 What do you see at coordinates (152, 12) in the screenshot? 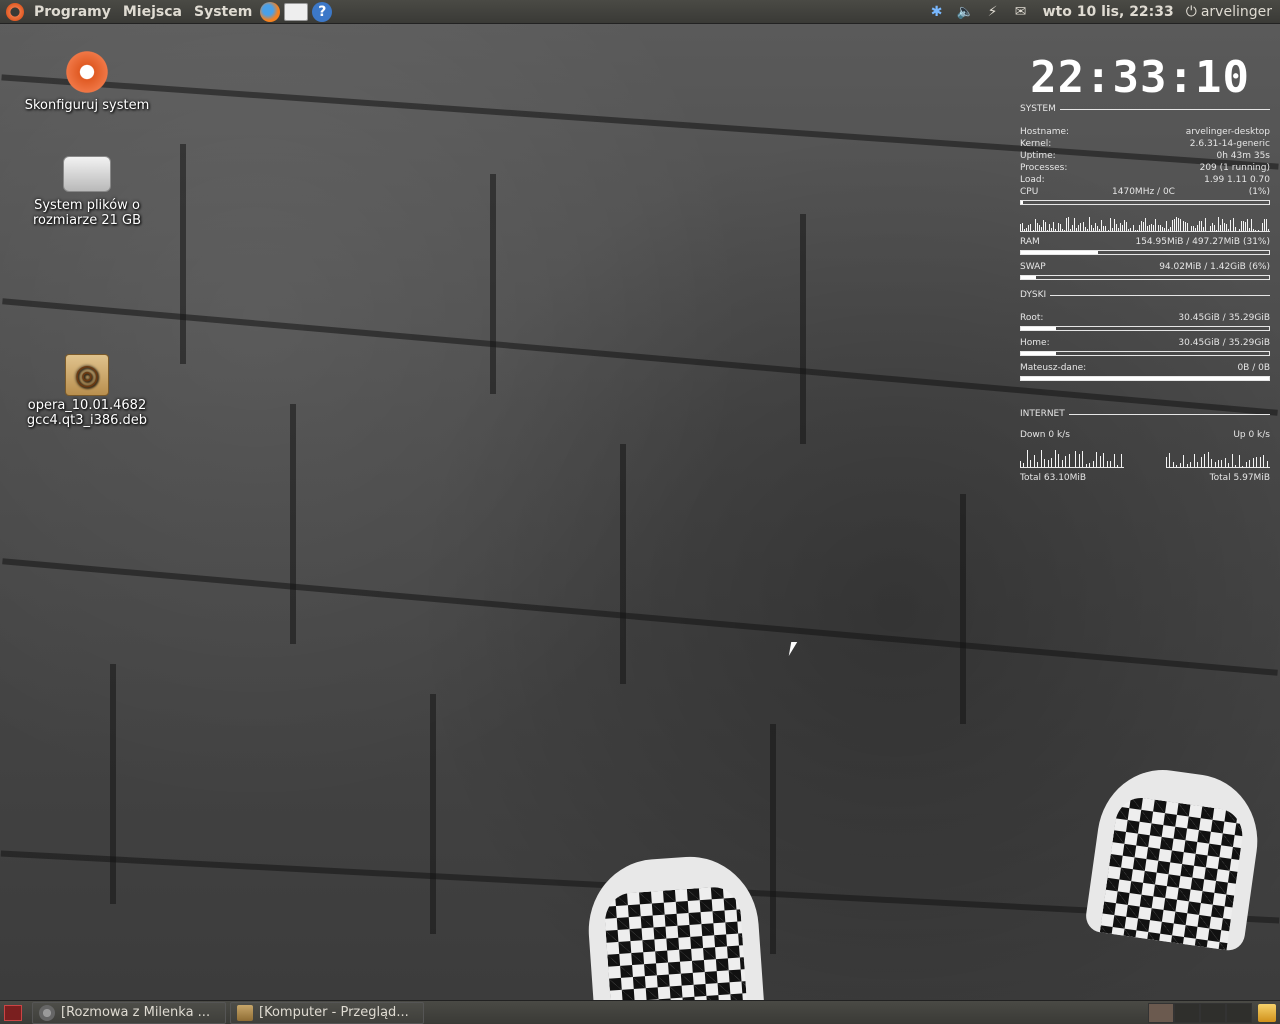
I see `menu-places: Miejsca` at bounding box center [152, 12].